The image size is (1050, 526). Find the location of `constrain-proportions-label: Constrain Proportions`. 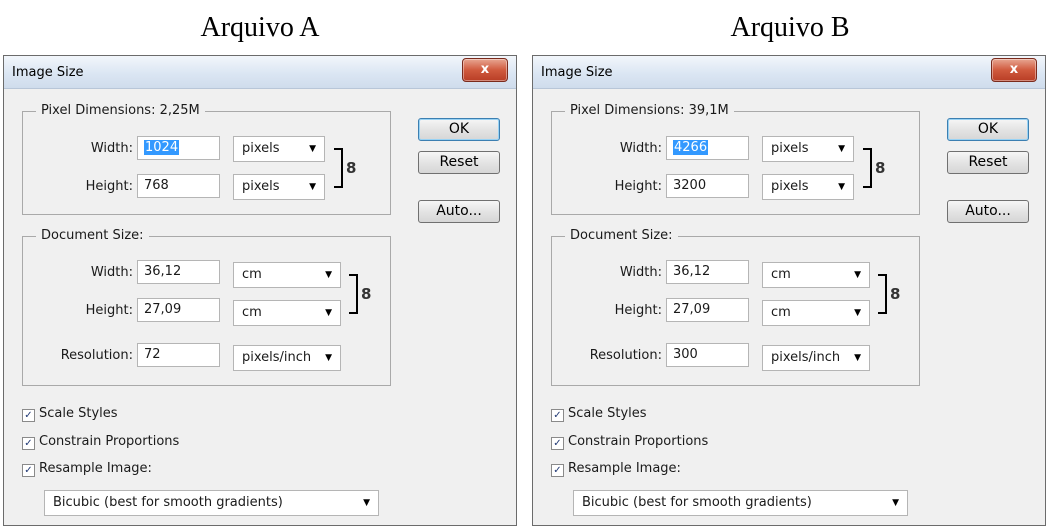

constrain-proportions-label: Constrain Proportions is located at coordinates (638, 441).